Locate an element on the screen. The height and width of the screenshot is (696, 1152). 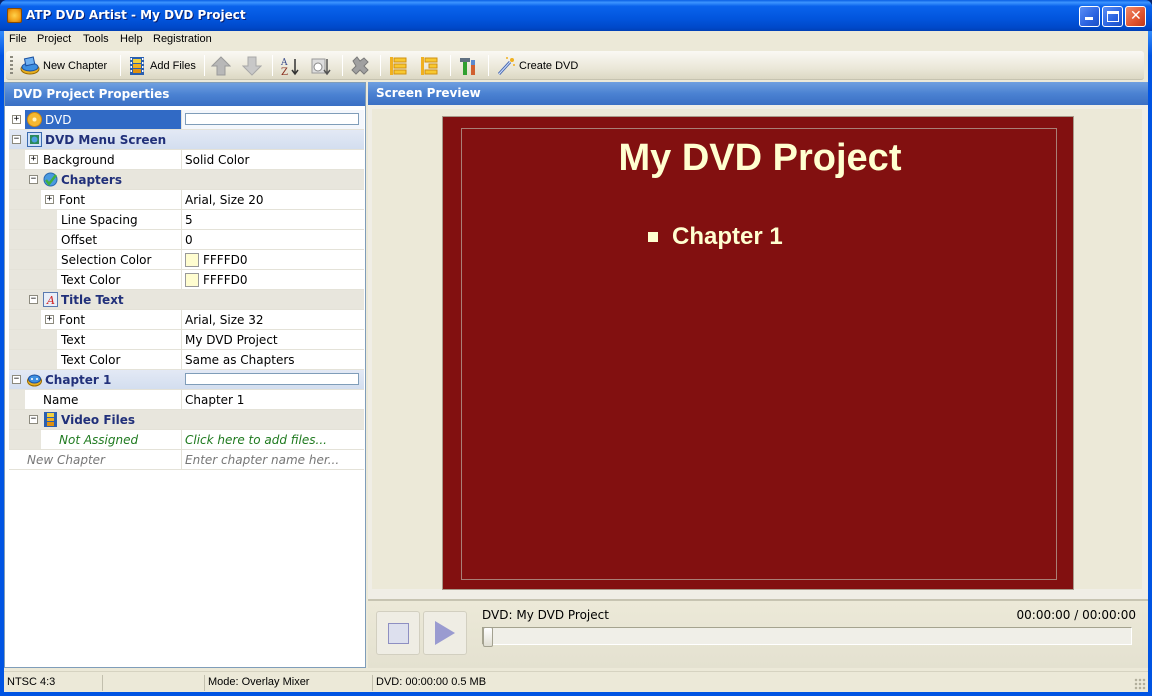
property-row-title-text-color: Text Color Same as Chapters is located at coordinates (186, 360).